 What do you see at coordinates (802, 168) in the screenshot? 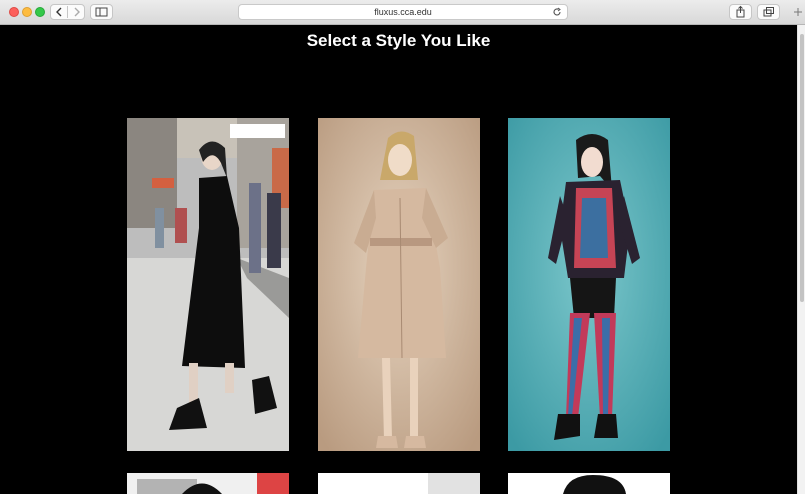
I see `scrollbar-thumb` at bounding box center [802, 168].